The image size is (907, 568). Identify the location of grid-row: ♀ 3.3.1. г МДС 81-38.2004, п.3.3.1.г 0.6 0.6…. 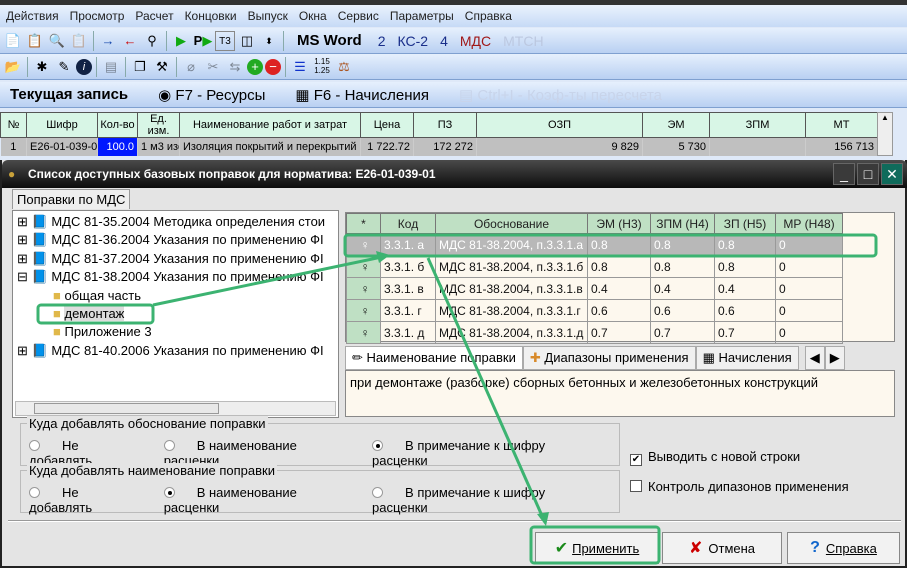
(594, 310).